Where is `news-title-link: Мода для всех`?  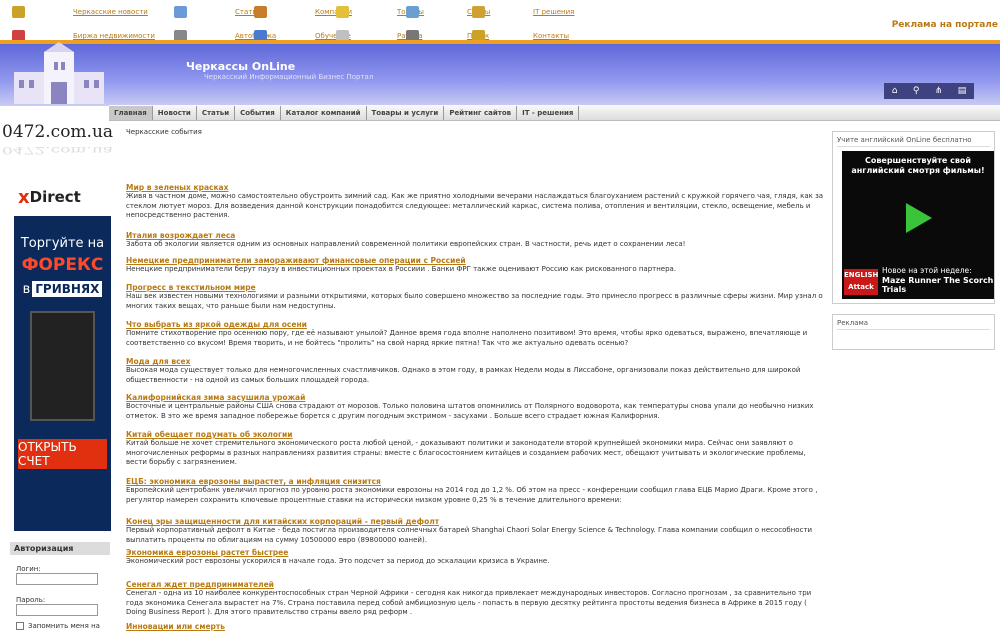 news-title-link: Мода для всех is located at coordinates (476, 361).